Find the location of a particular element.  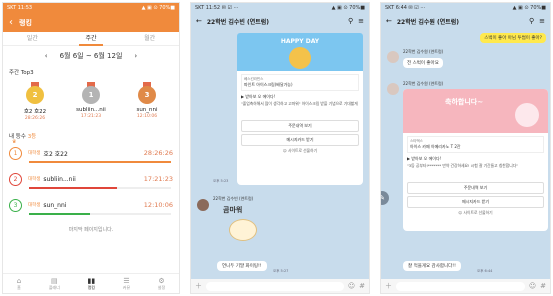

message-time: 오후 5:27 is located at coordinates (281, 271).